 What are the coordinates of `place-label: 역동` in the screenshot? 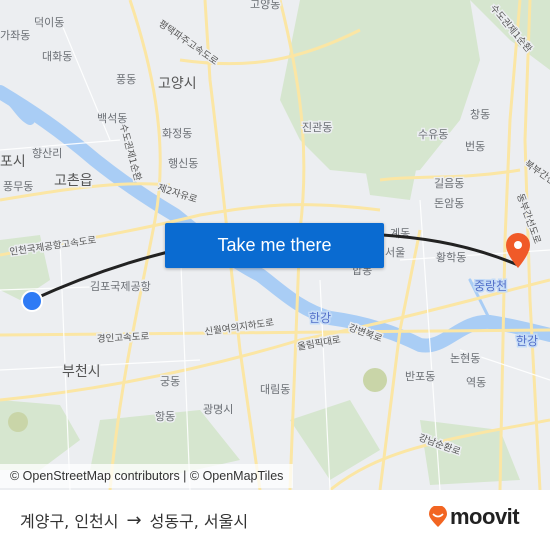 It's located at (476, 382).